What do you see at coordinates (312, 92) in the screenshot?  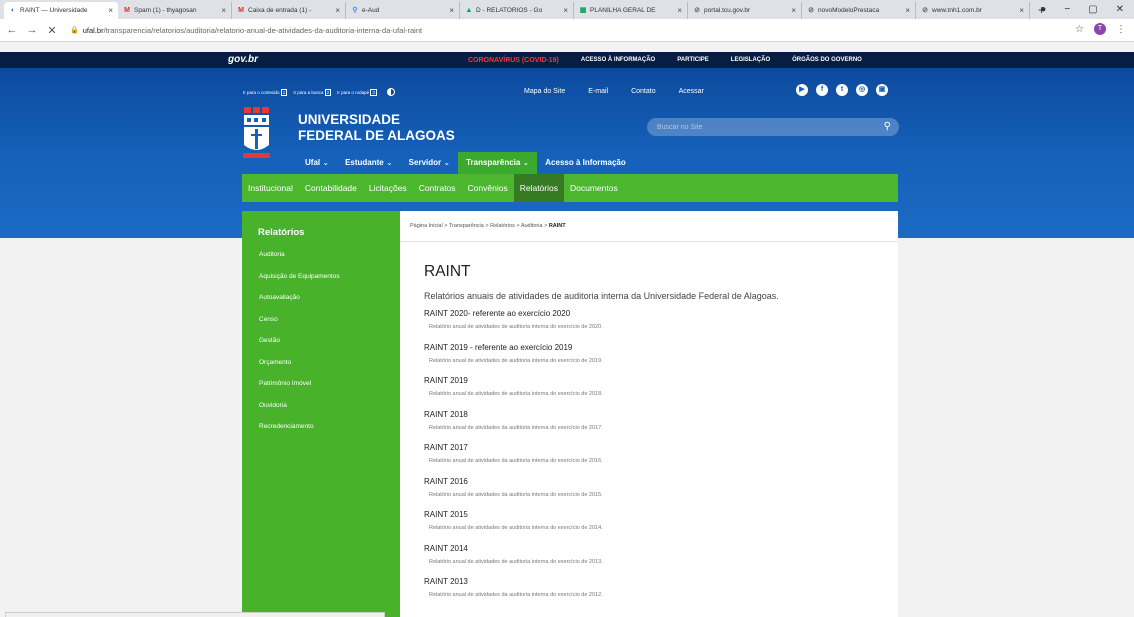 I see `skip-to-search-link: Ir para a busca 2` at bounding box center [312, 92].